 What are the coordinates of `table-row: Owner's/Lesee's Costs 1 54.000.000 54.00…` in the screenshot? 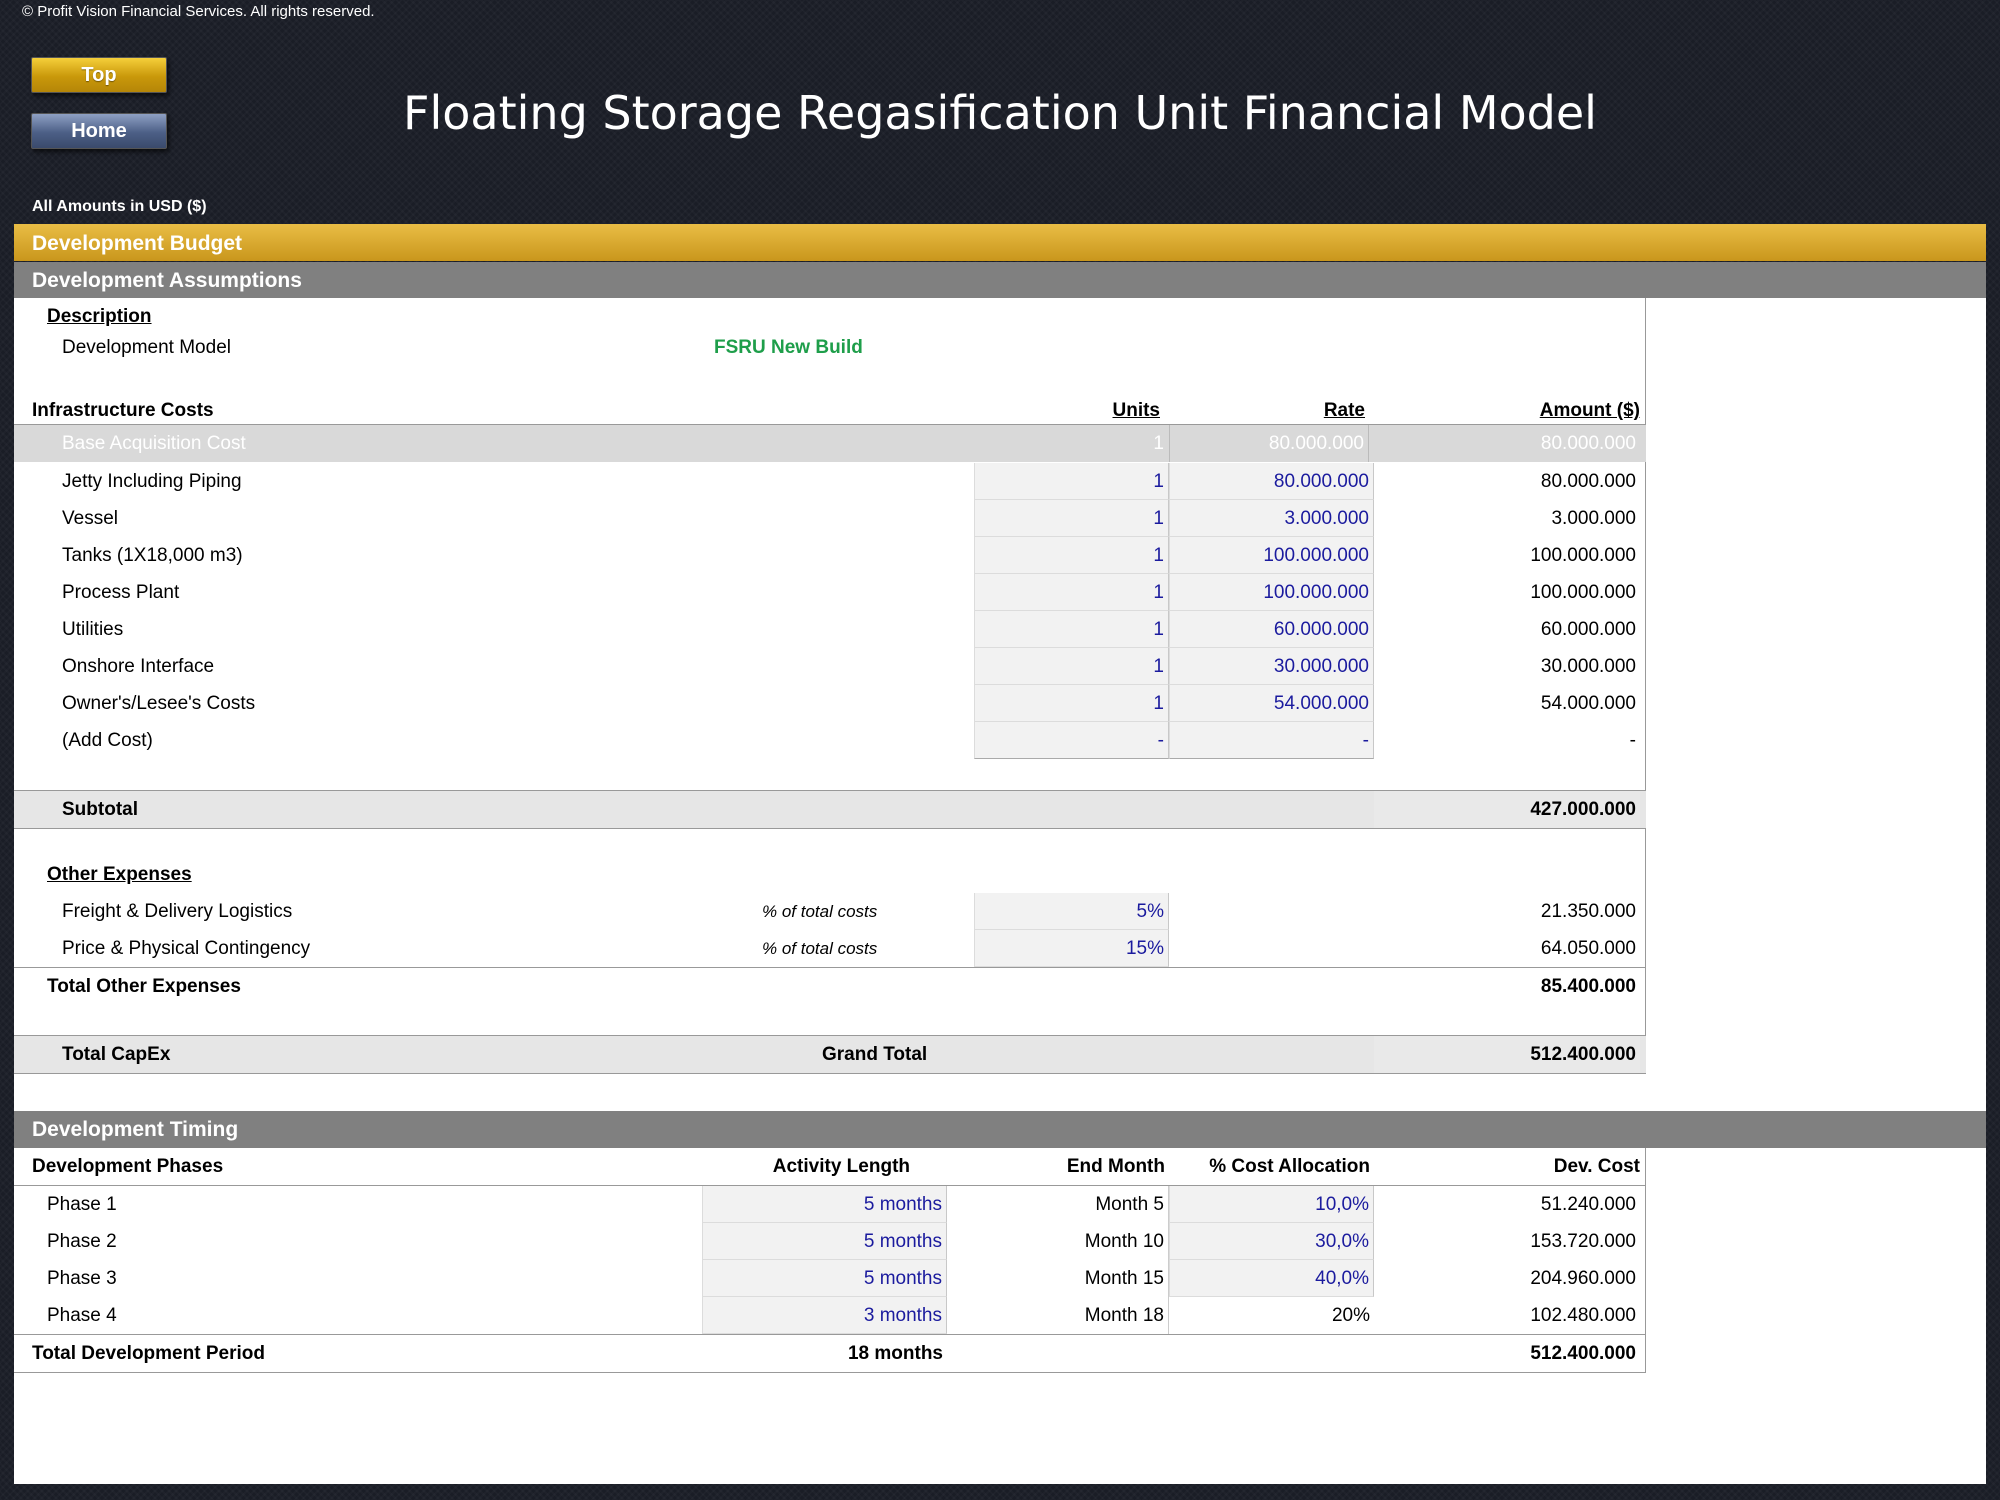 It's located at (830, 703).